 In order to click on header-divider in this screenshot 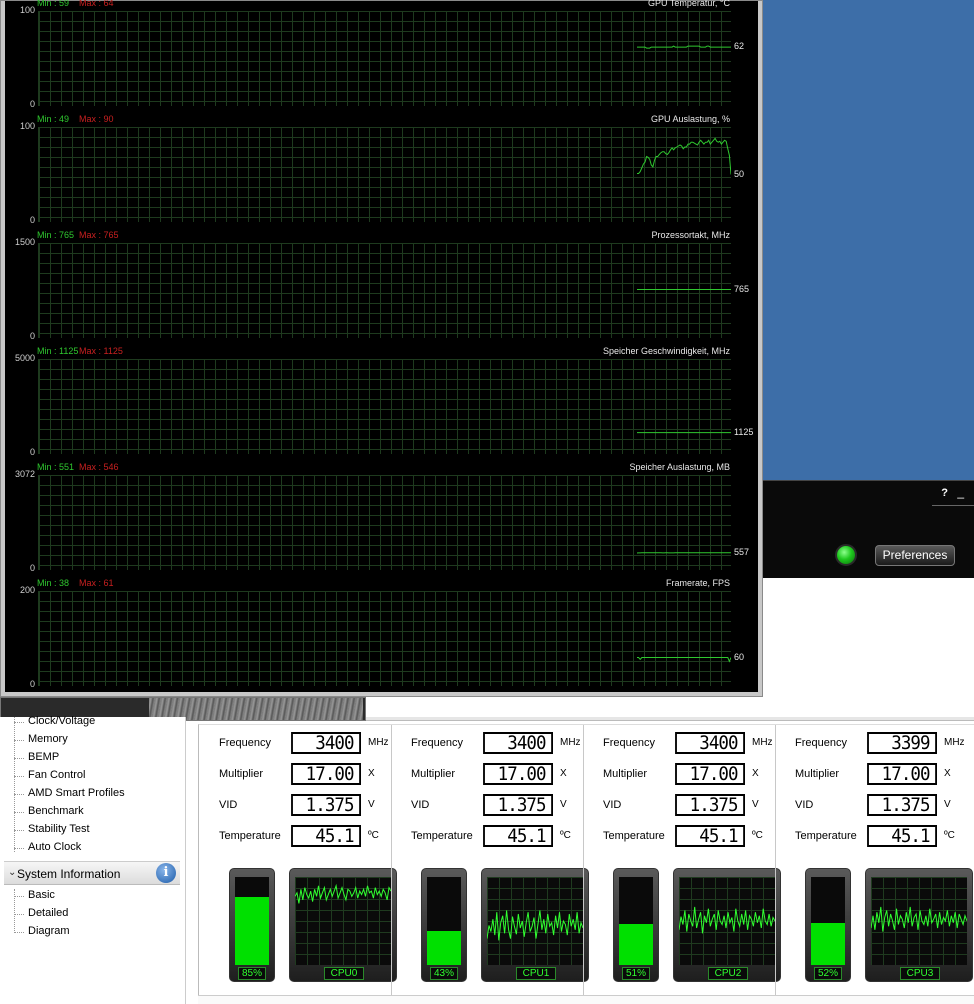, I will do `click(670, 719)`.